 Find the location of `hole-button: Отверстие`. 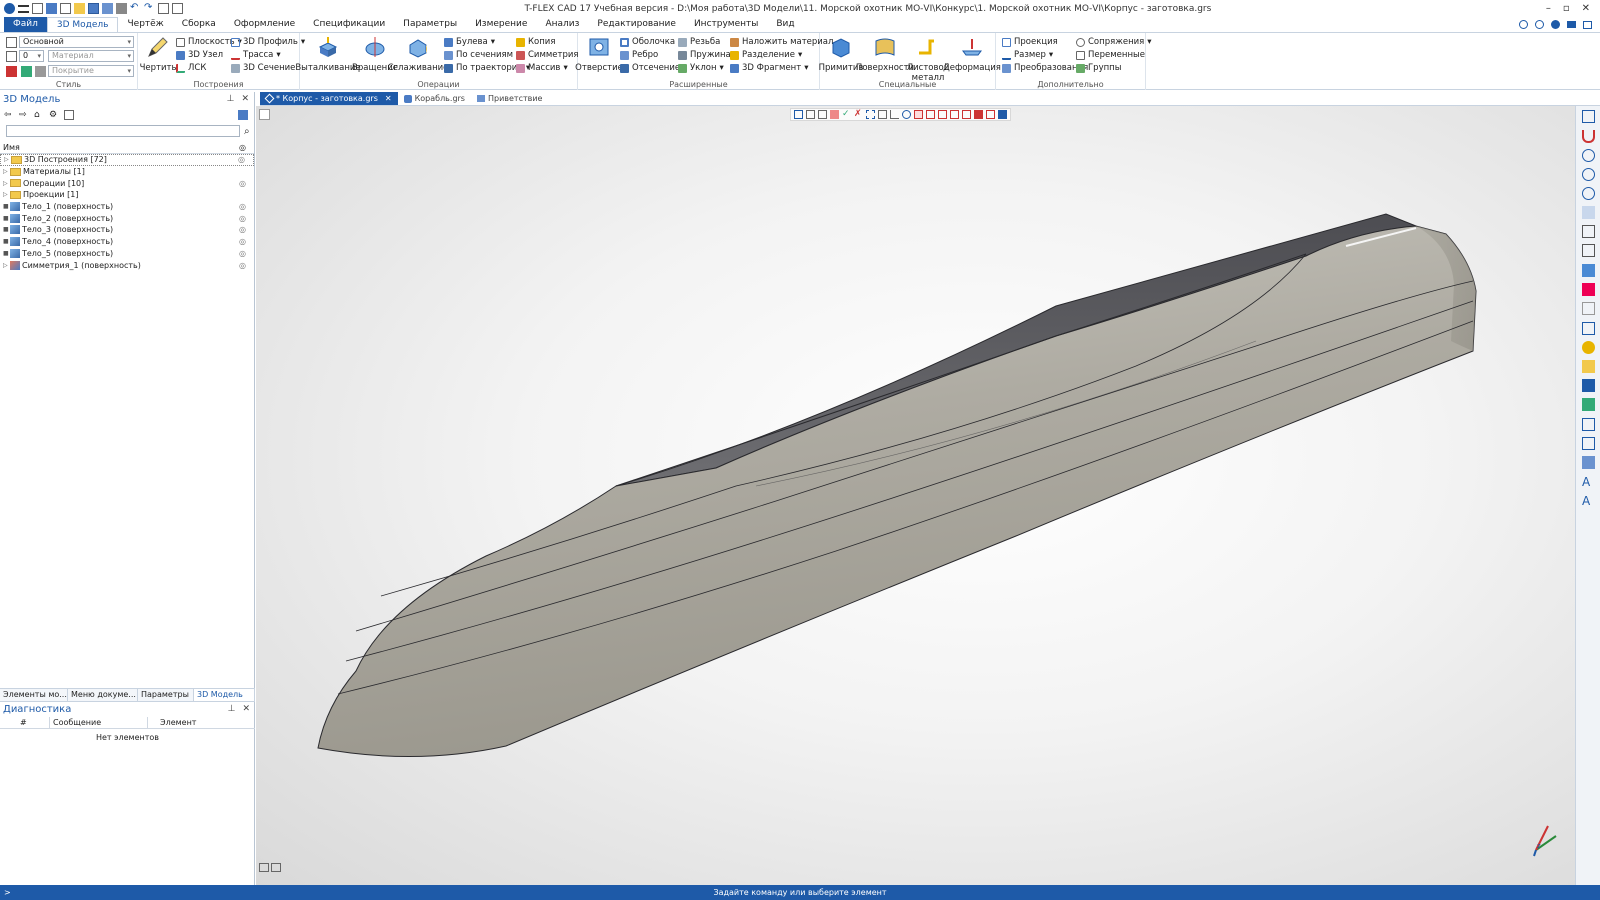

hole-button: Отверстие is located at coordinates (599, 54).